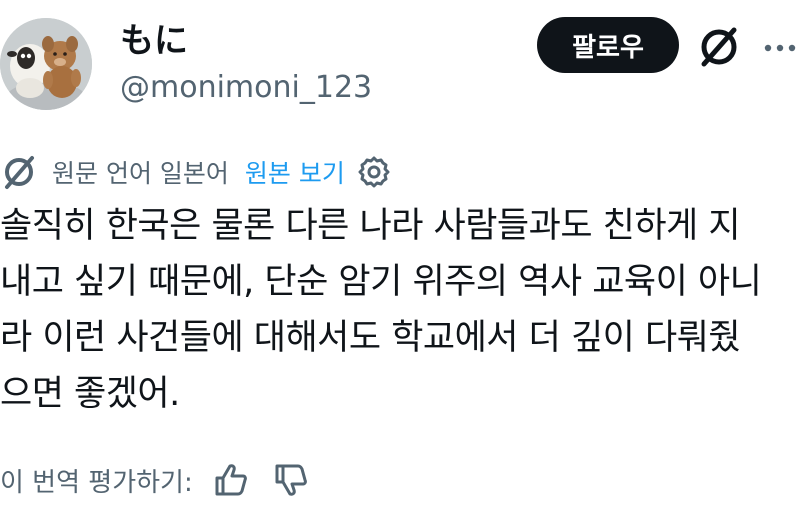  I want to click on grok-icon, so click(719, 47).